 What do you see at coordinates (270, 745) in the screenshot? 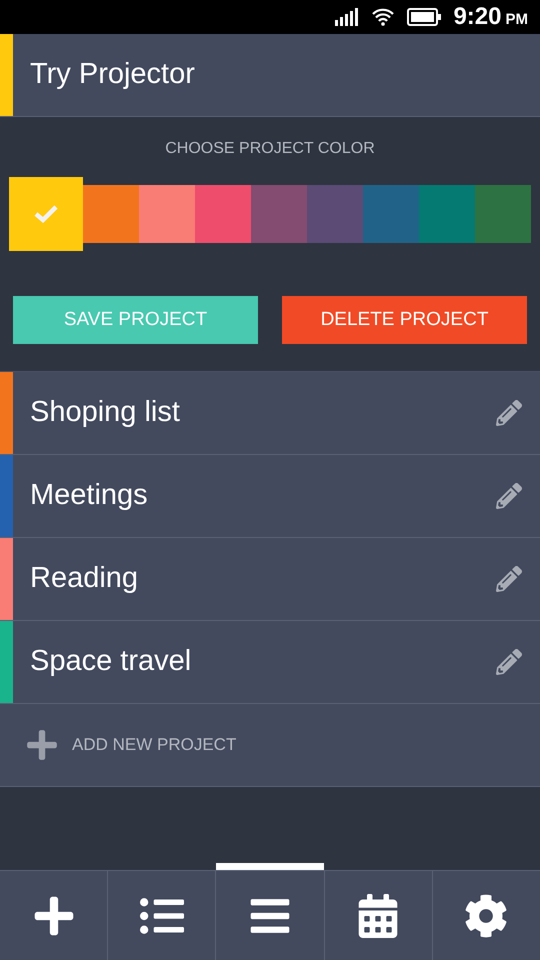
I see `add-project-row: ADD NEW PROJECT` at bounding box center [270, 745].